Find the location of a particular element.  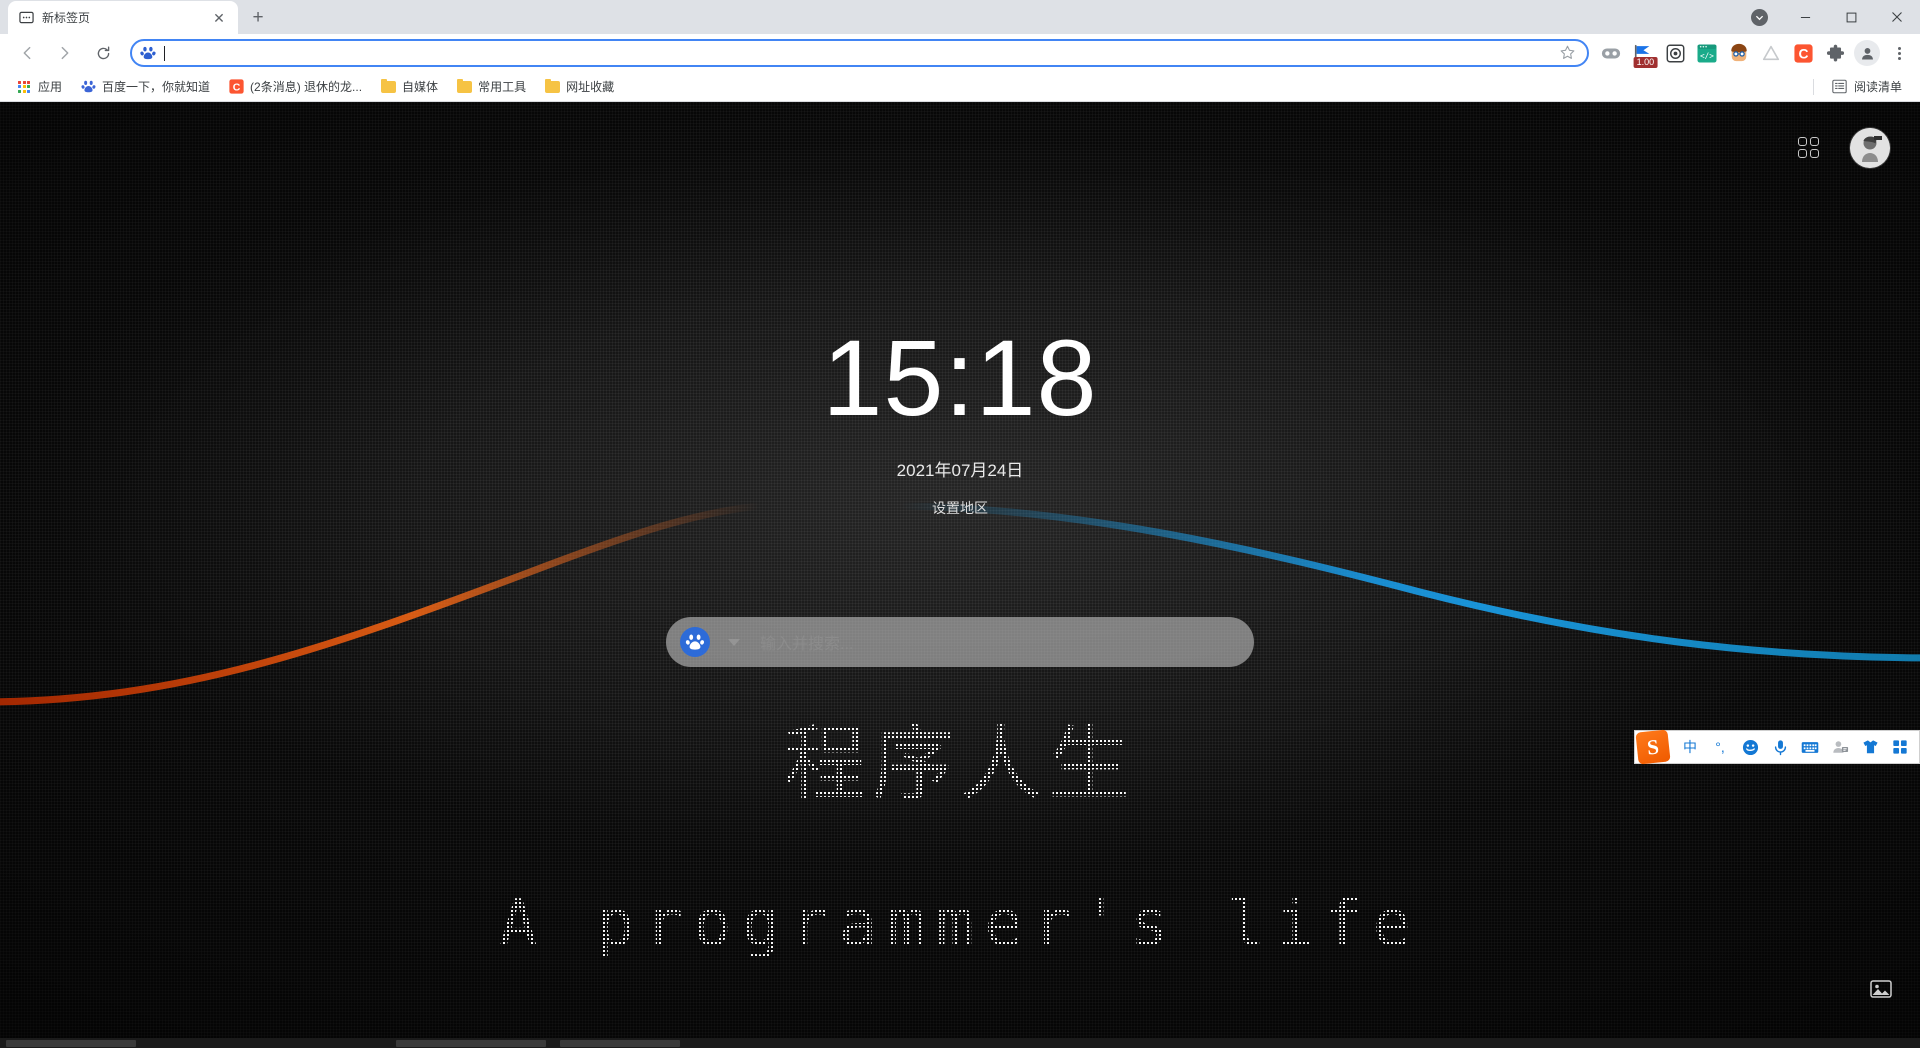

chrome-menu-button is located at coordinates (1899, 53).